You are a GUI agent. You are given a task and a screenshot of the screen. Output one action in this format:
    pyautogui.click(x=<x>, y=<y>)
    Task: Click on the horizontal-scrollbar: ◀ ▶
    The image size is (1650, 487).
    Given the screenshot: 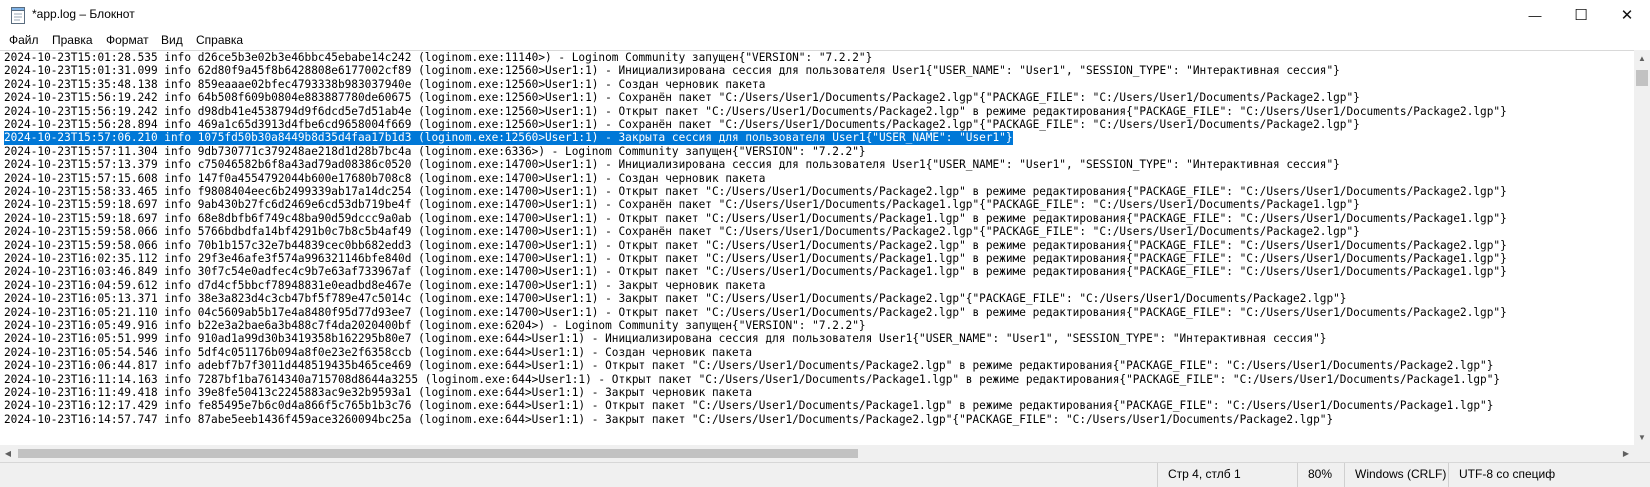 What is the action you would take?
    pyautogui.click(x=817, y=453)
    